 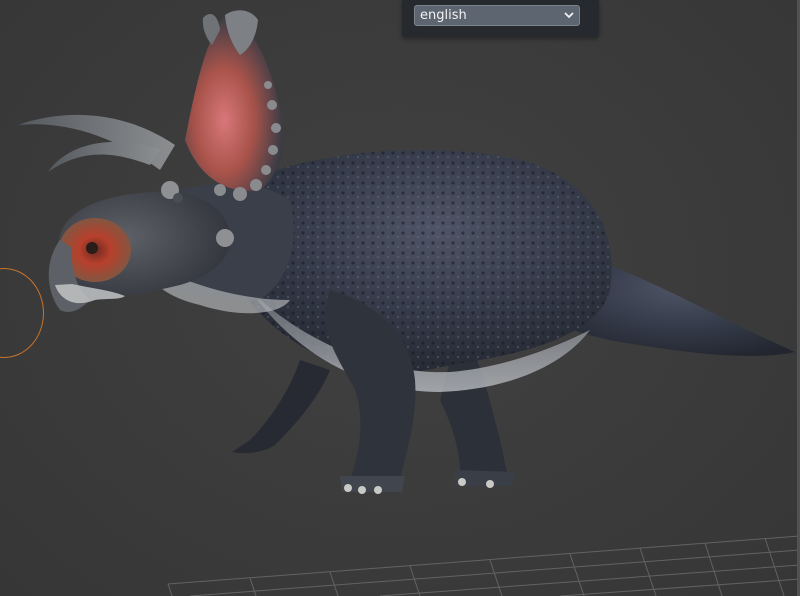 I want to click on language-panel: english, so click(x=500, y=18).